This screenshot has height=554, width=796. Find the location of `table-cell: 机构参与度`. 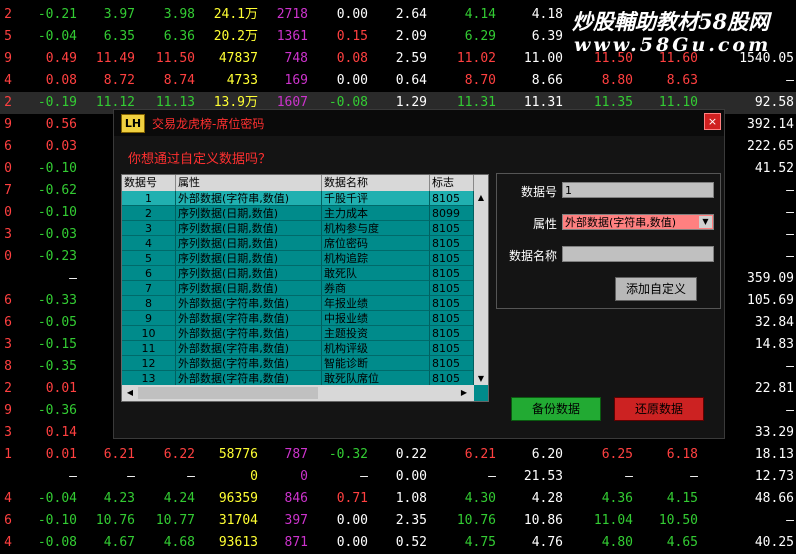

table-cell: 机构参与度 is located at coordinates (376, 228).